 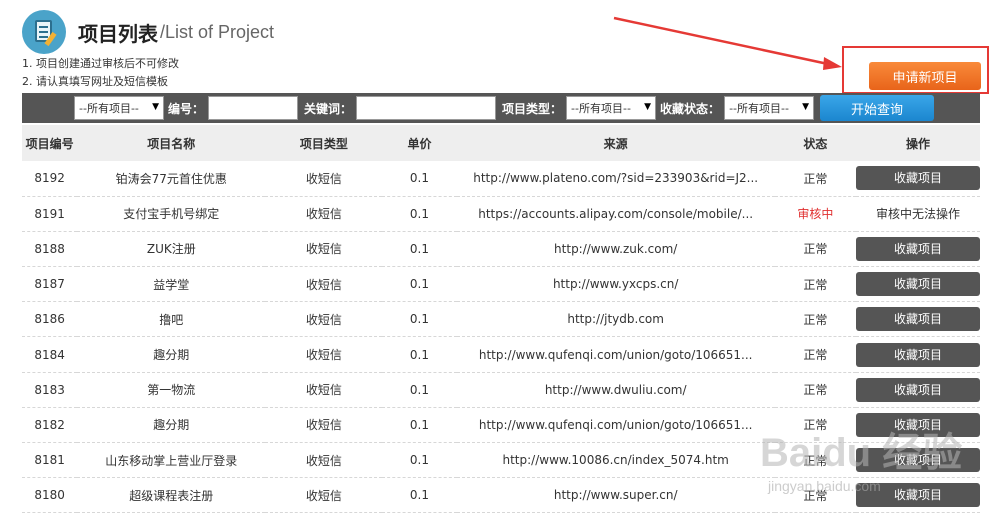 I want to click on project-source: http://www.super.cn/, so click(x=615, y=495).